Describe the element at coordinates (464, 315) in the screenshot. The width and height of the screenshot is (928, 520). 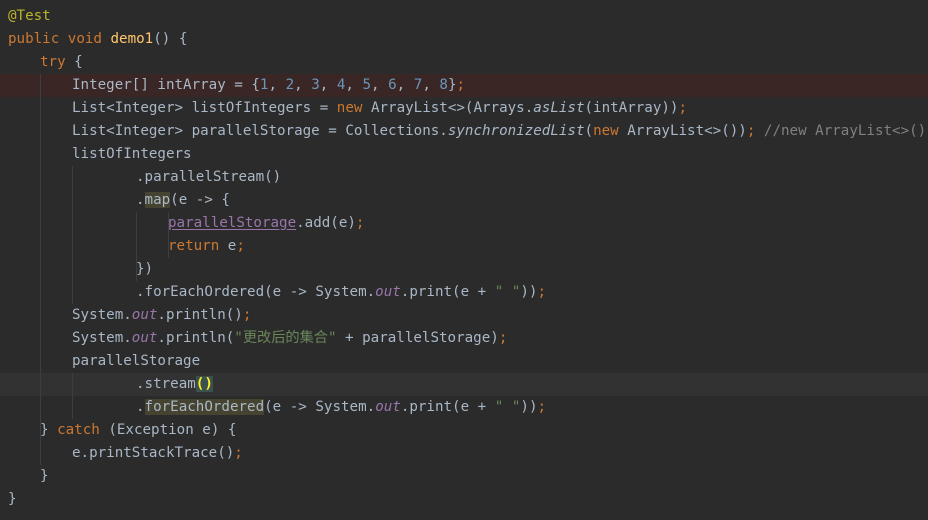
I see `code-line: System.out.println();` at that location.